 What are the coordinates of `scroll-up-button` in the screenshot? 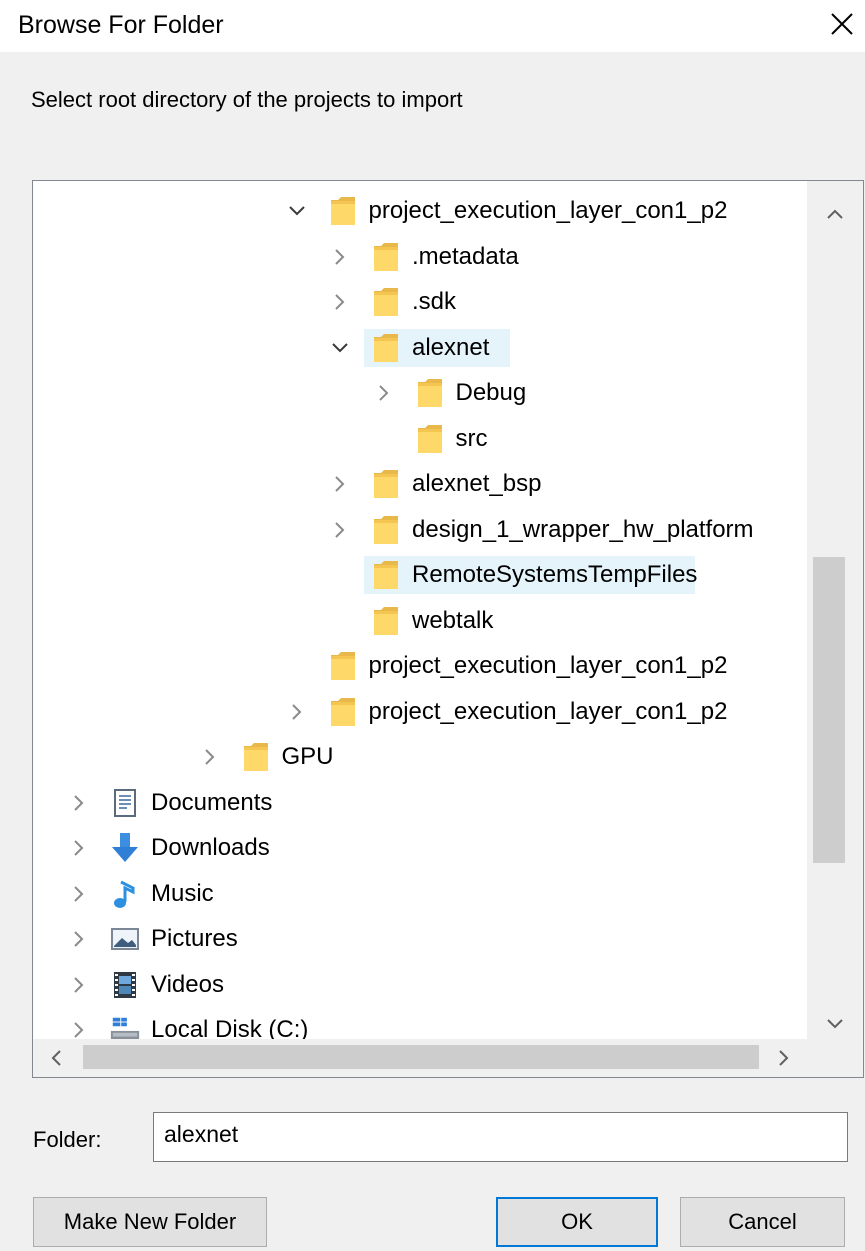 It's located at (835, 214).